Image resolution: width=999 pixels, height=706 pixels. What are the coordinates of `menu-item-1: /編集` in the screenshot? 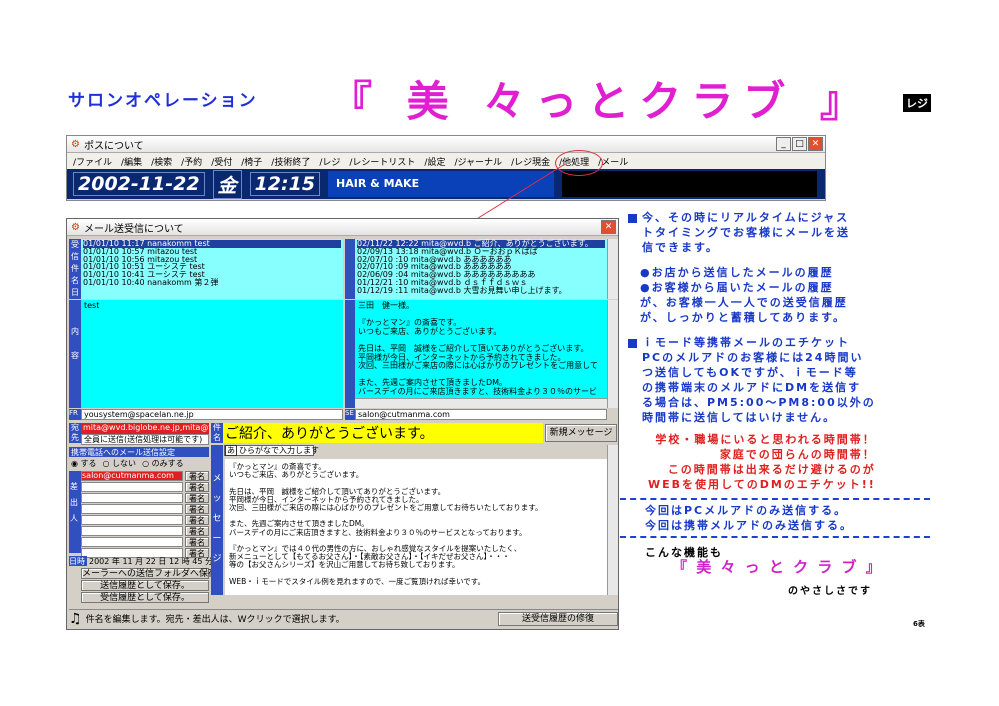 It's located at (131, 161).